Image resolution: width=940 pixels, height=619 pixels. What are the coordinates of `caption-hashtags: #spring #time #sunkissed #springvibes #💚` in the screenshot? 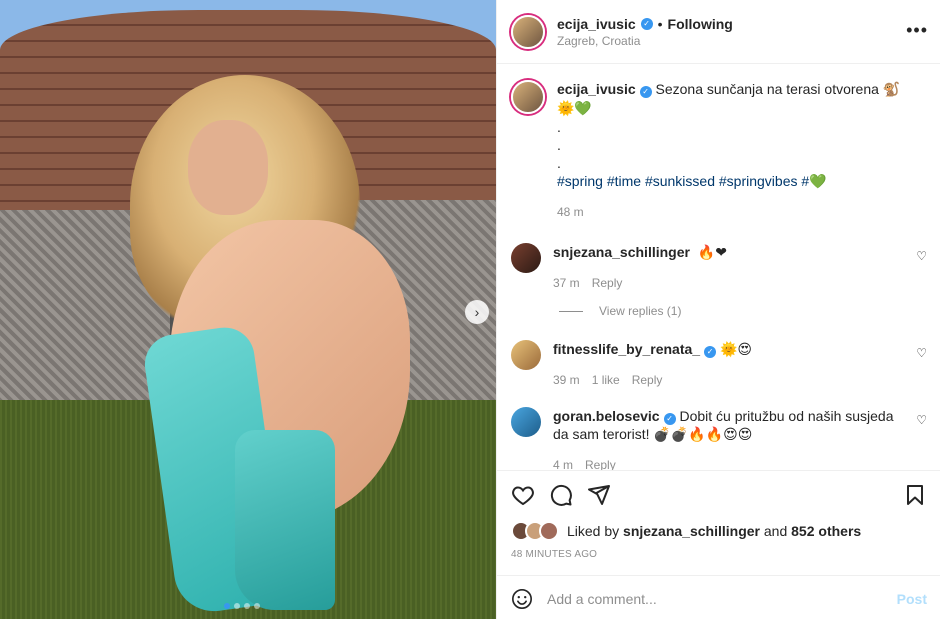 It's located at (730, 181).